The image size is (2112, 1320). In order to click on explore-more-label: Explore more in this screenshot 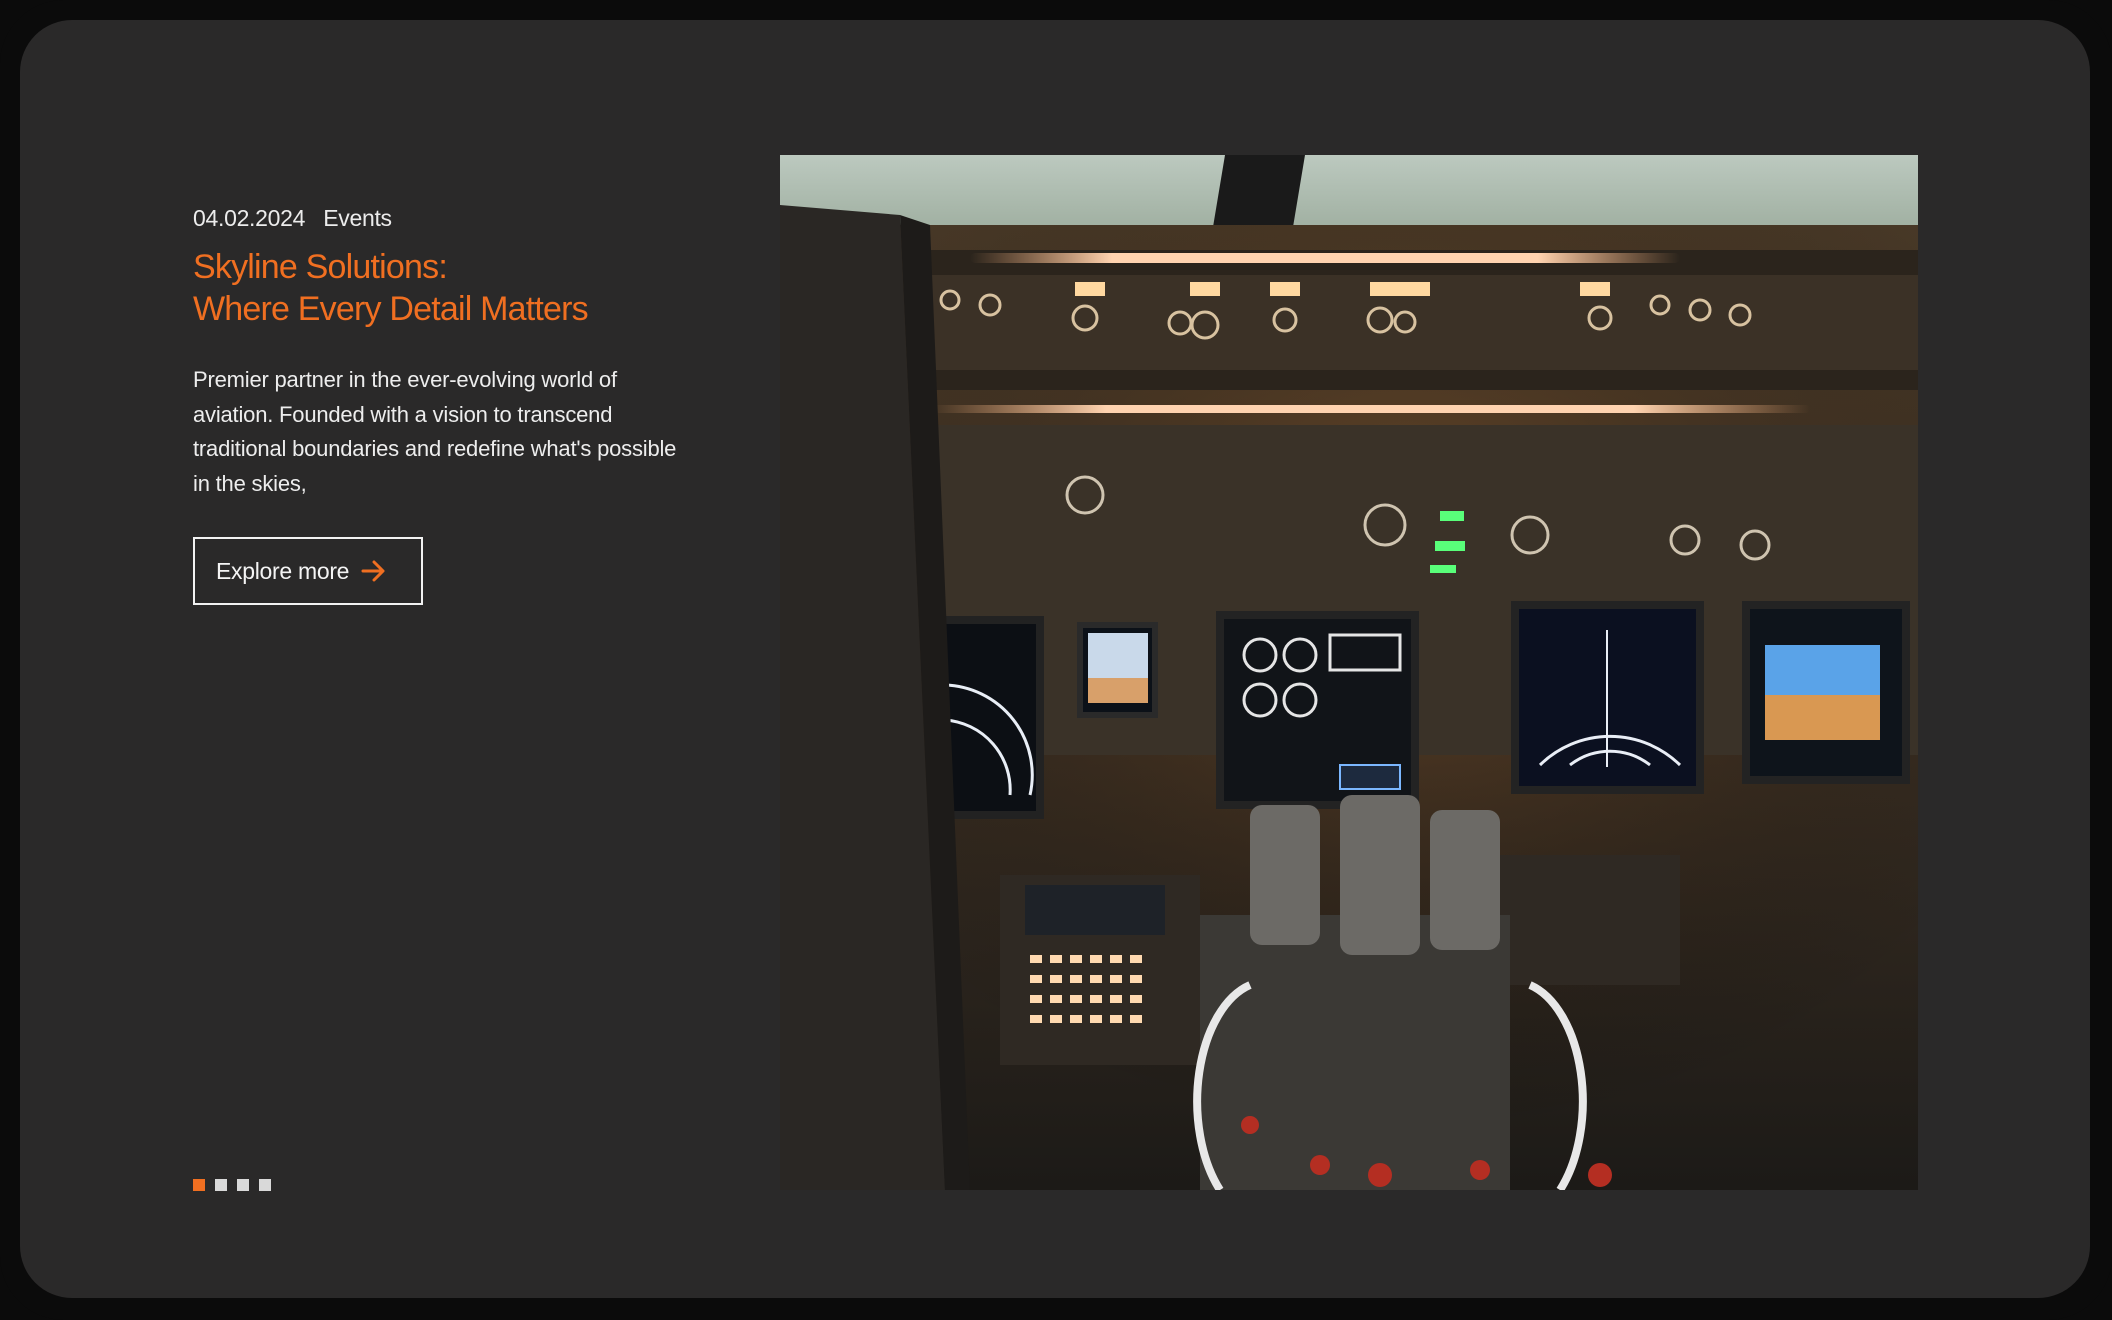, I will do `click(283, 570)`.